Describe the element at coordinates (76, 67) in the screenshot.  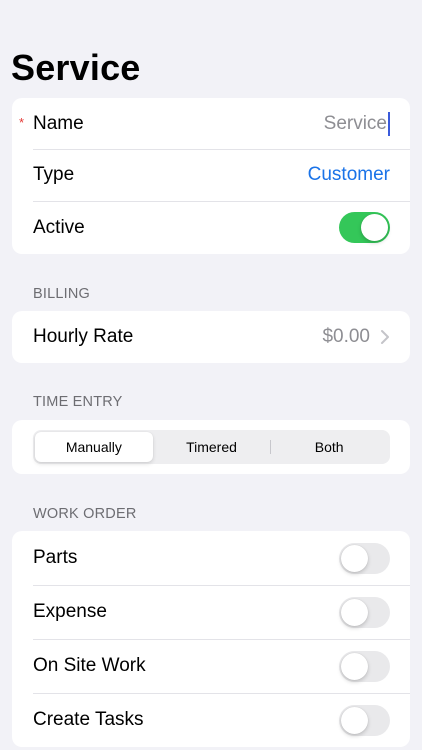
I see `page-title: Service` at that location.